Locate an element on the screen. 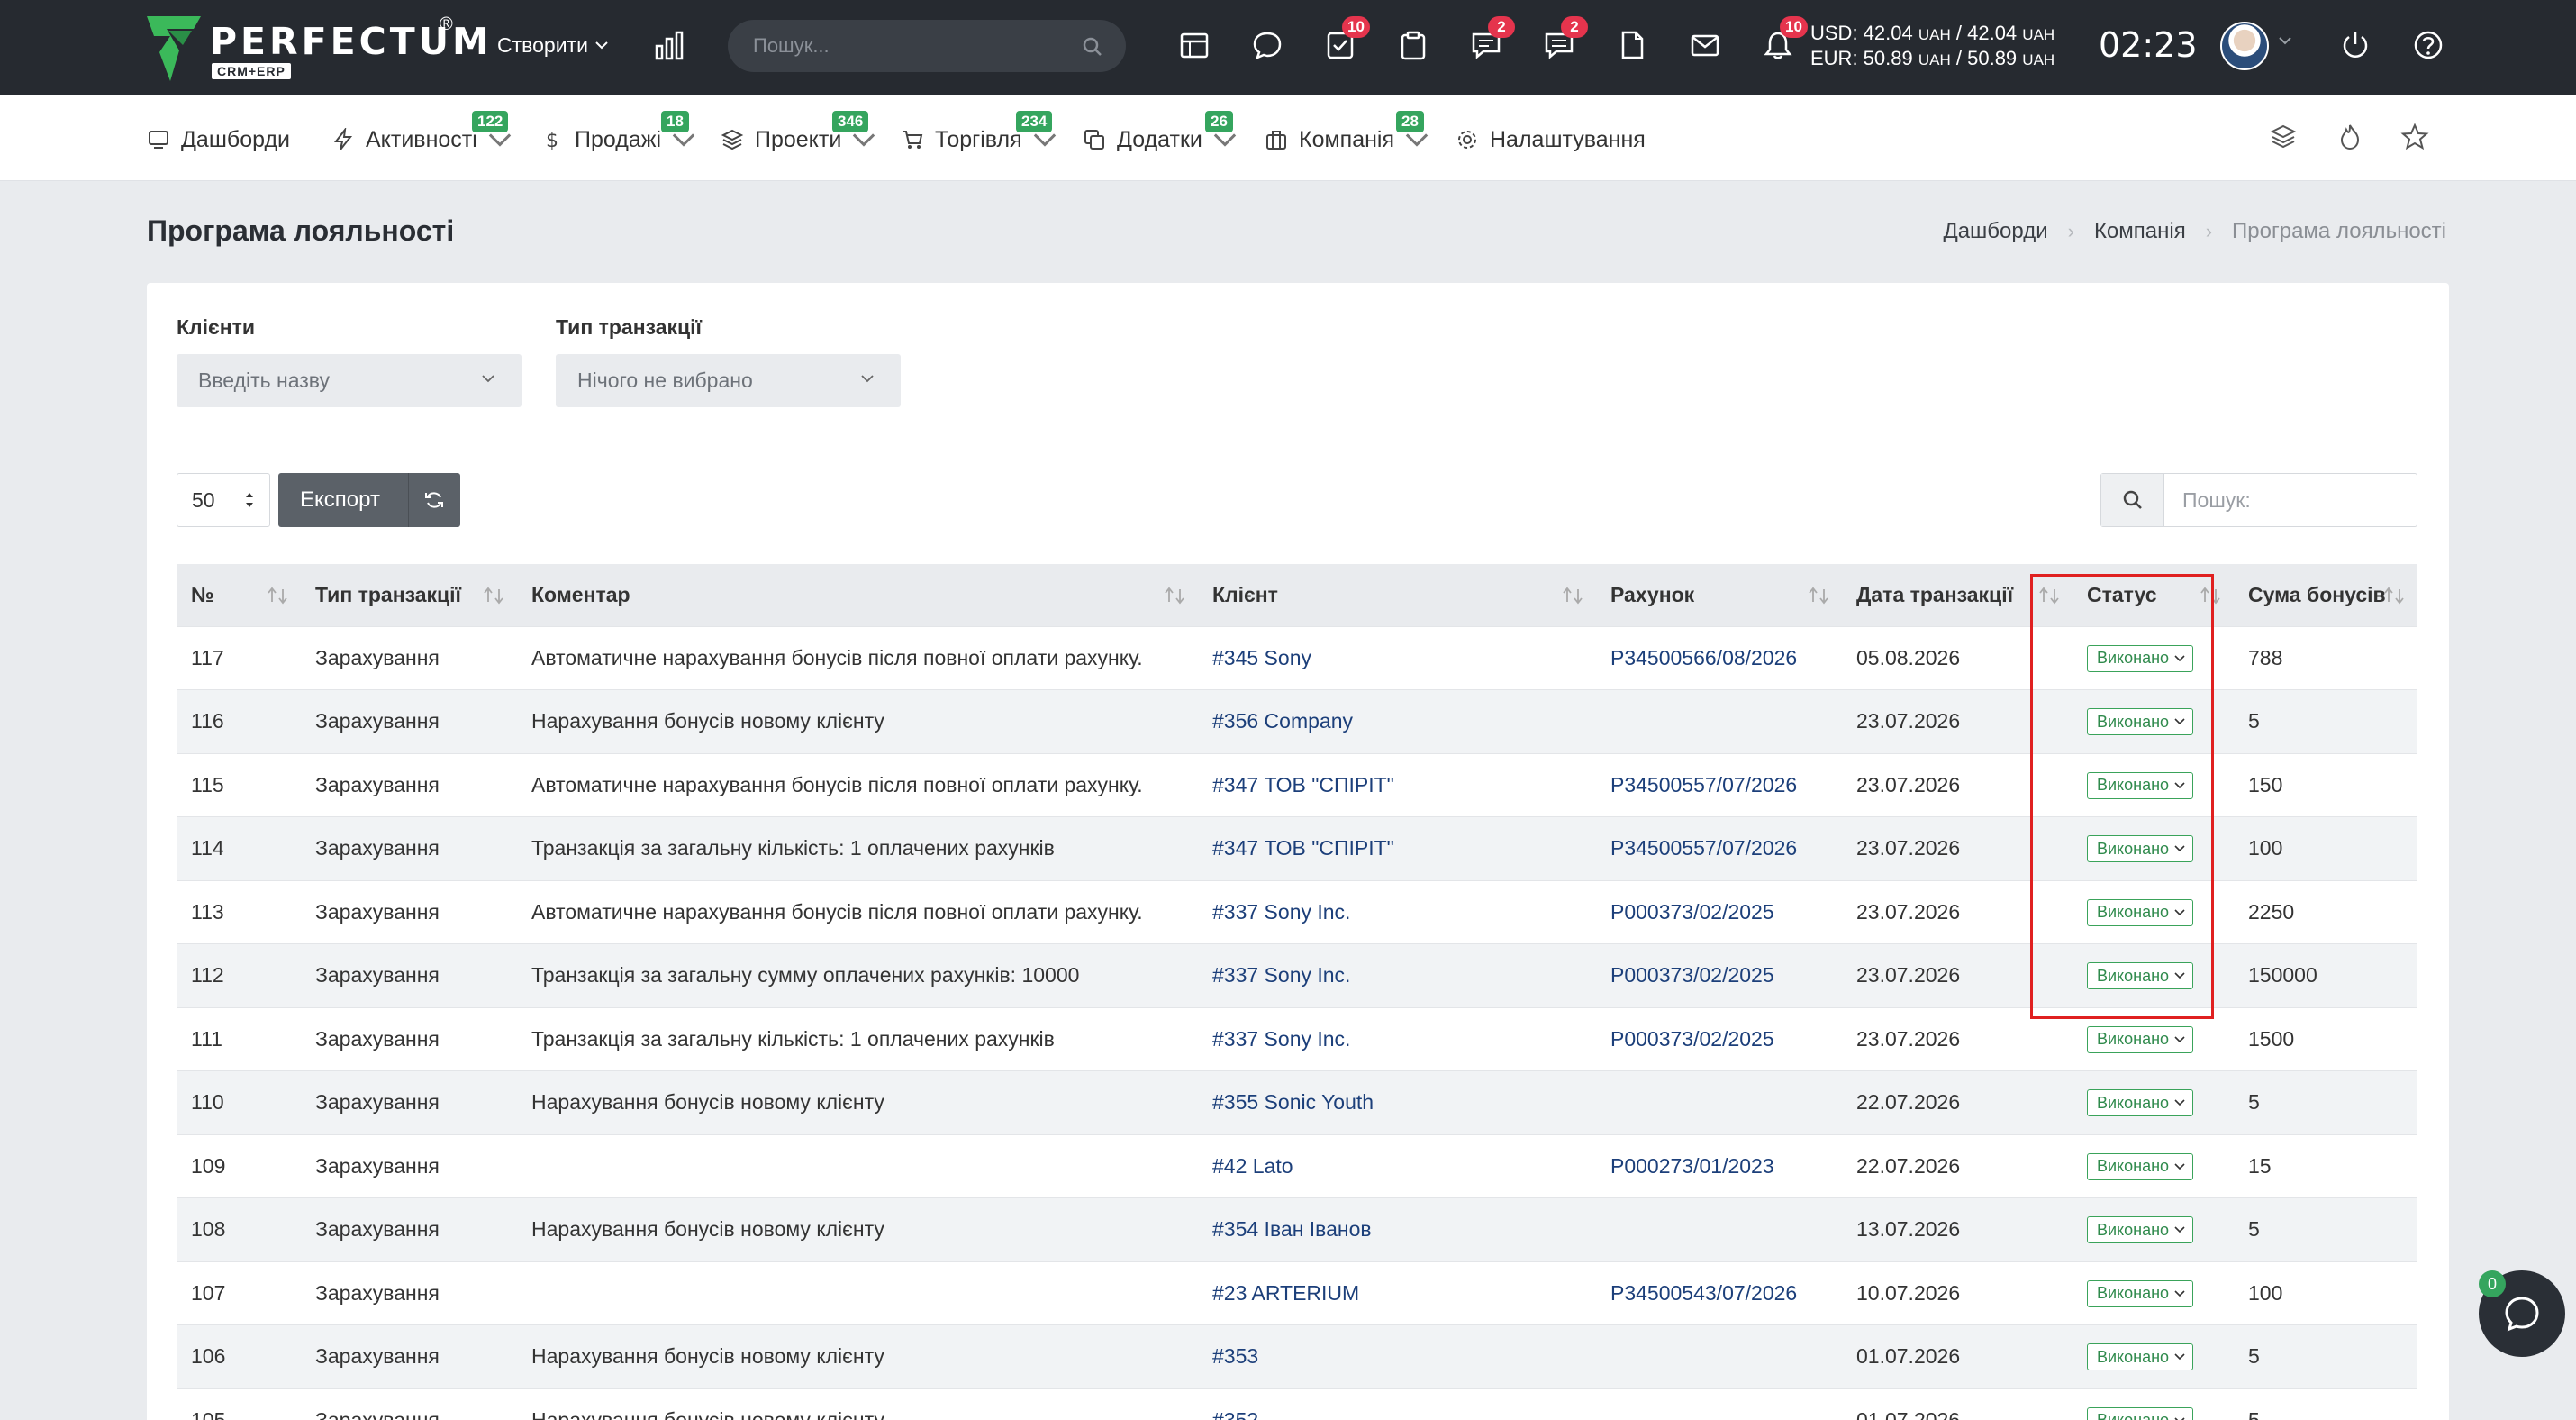 The width and height of the screenshot is (2576, 1420). star-icon is located at coordinates (2414, 137).